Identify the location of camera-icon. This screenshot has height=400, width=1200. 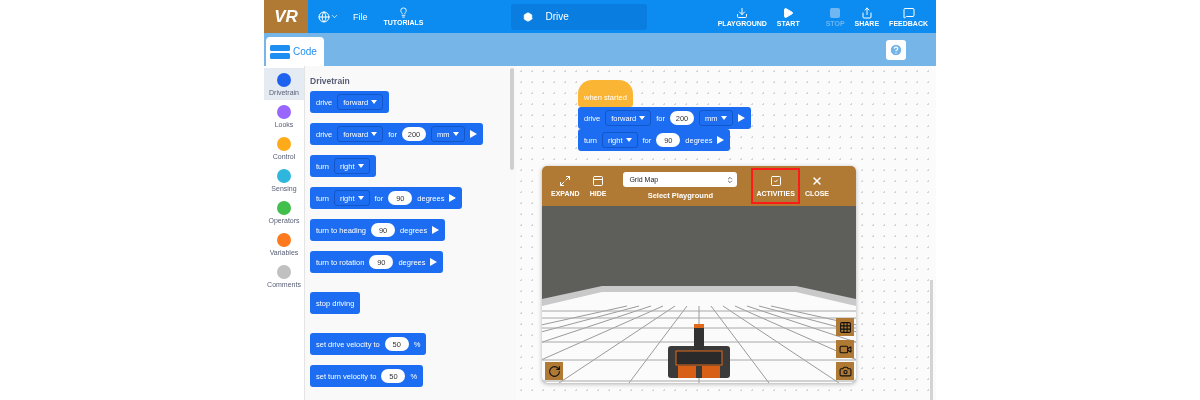
(845, 371).